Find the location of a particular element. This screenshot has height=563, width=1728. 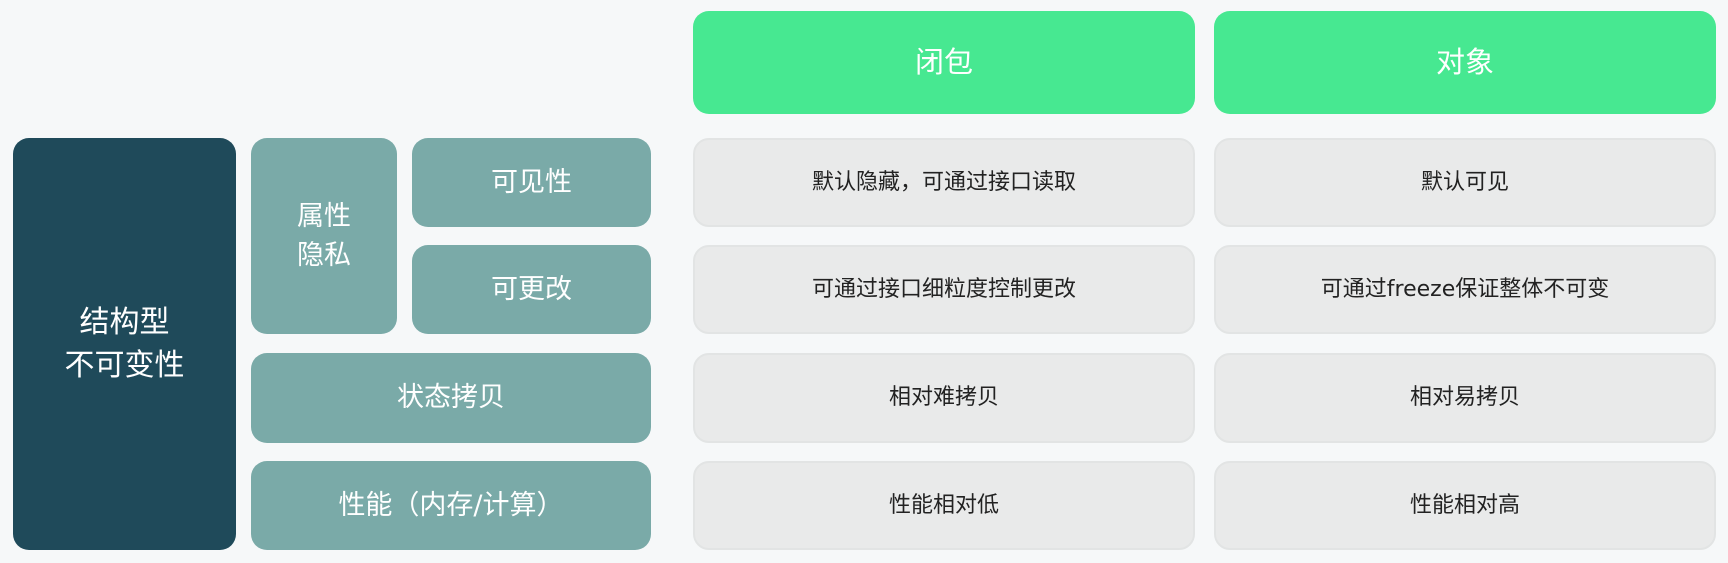

column-header-closure: 闭包 is located at coordinates (944, 62).